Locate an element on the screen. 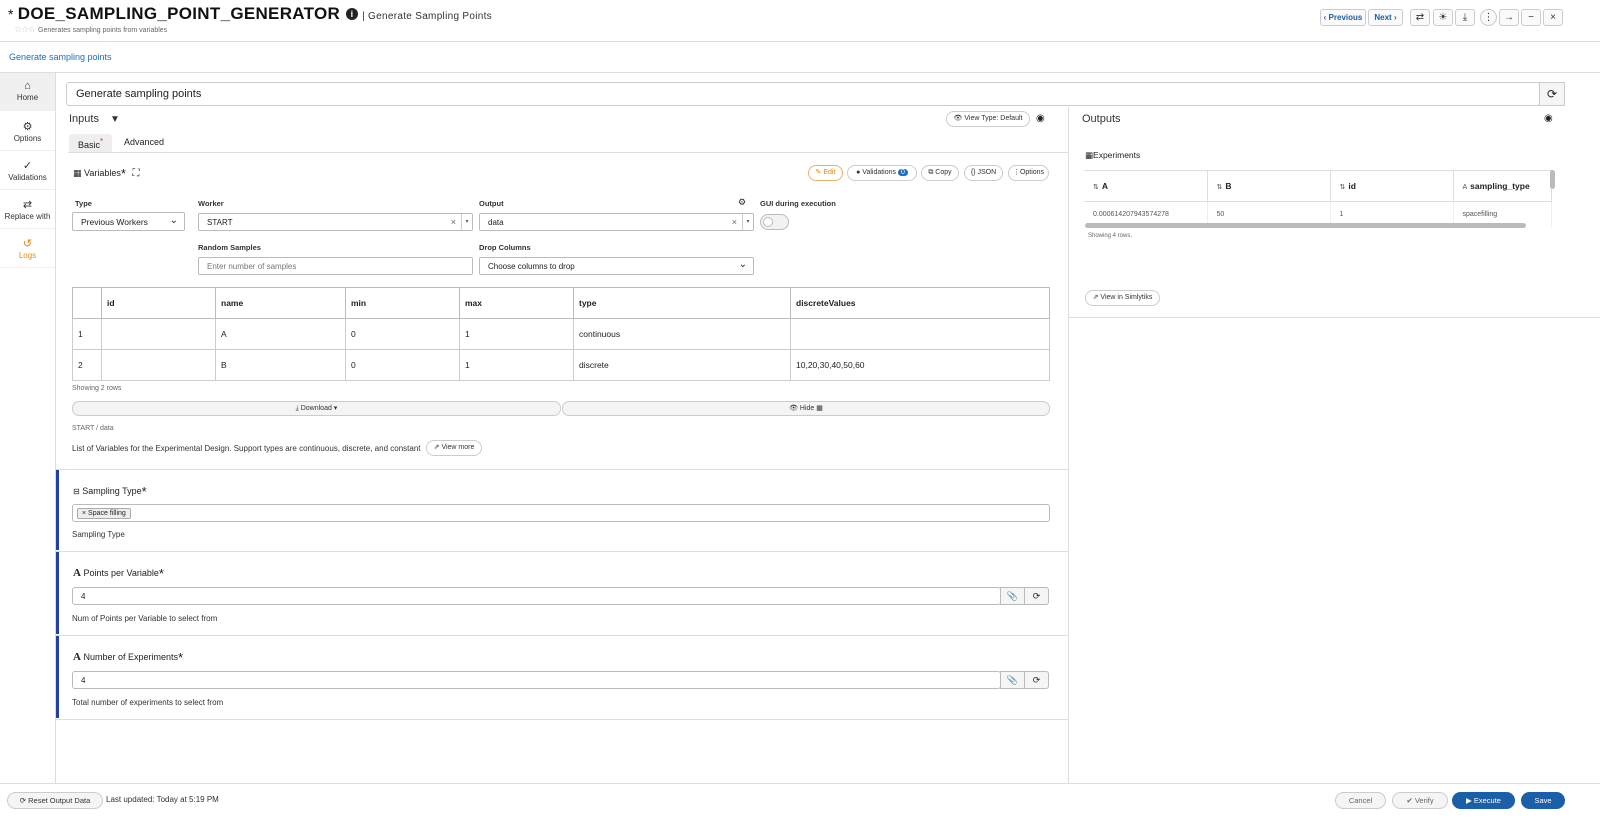 This screenshot has height=829, width=1600. required-marker: * is located at coordinates (161, 573).